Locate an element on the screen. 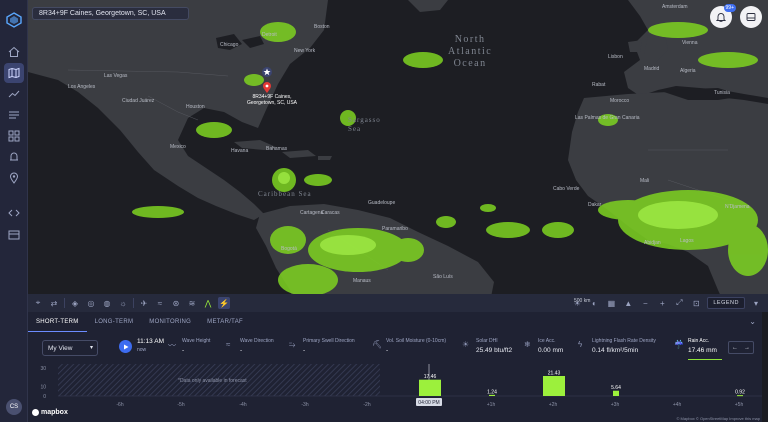  y-tick-label: 0 is located at coordinates (44, 397).